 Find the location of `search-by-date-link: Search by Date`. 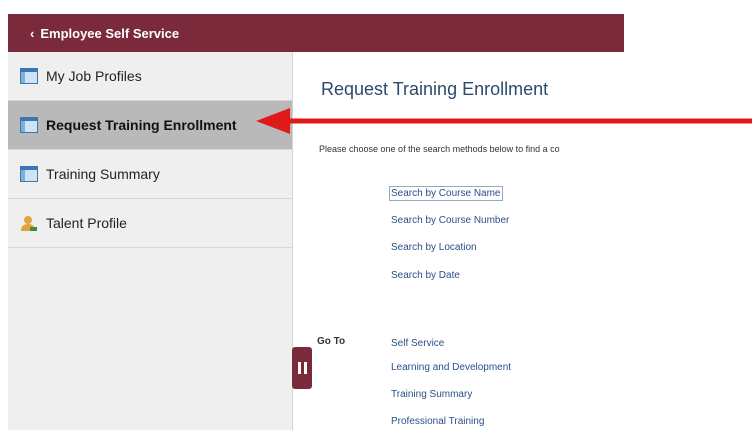

search-by-date-link: Search by Date is located at coordinates (425, 275).